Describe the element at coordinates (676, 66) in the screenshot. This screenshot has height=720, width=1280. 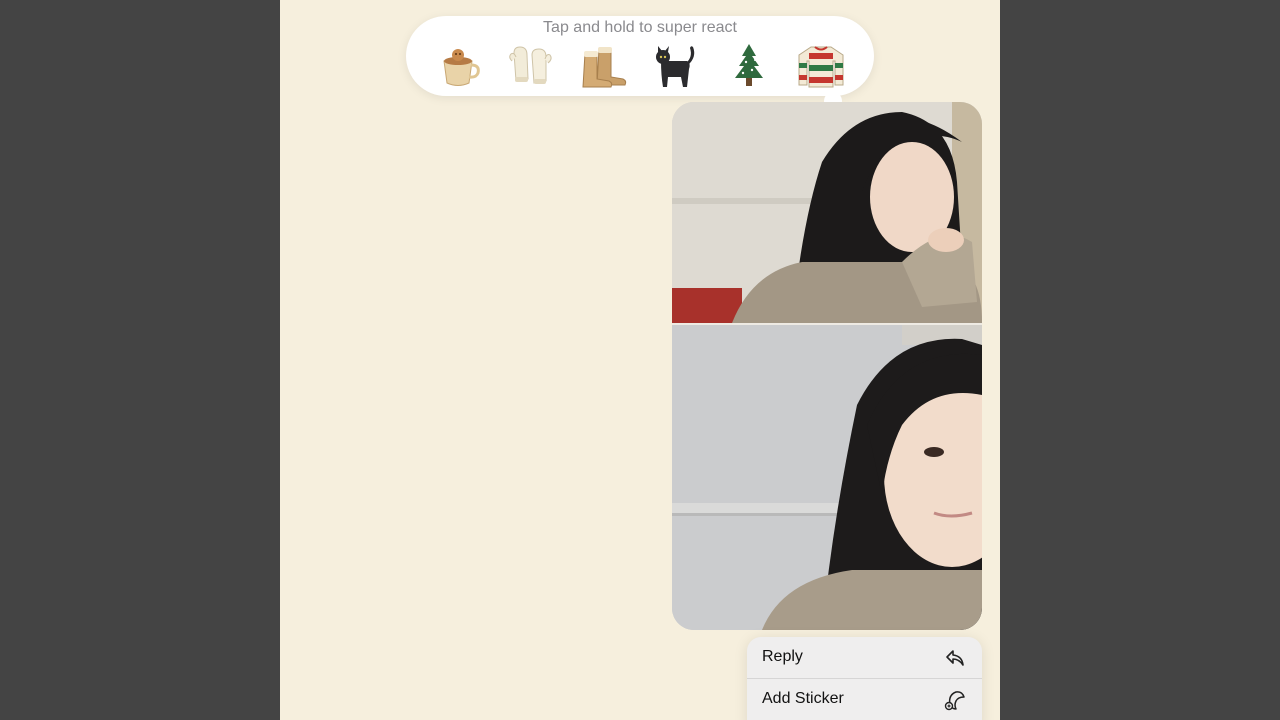
I see `black-cat-icon` at that location.